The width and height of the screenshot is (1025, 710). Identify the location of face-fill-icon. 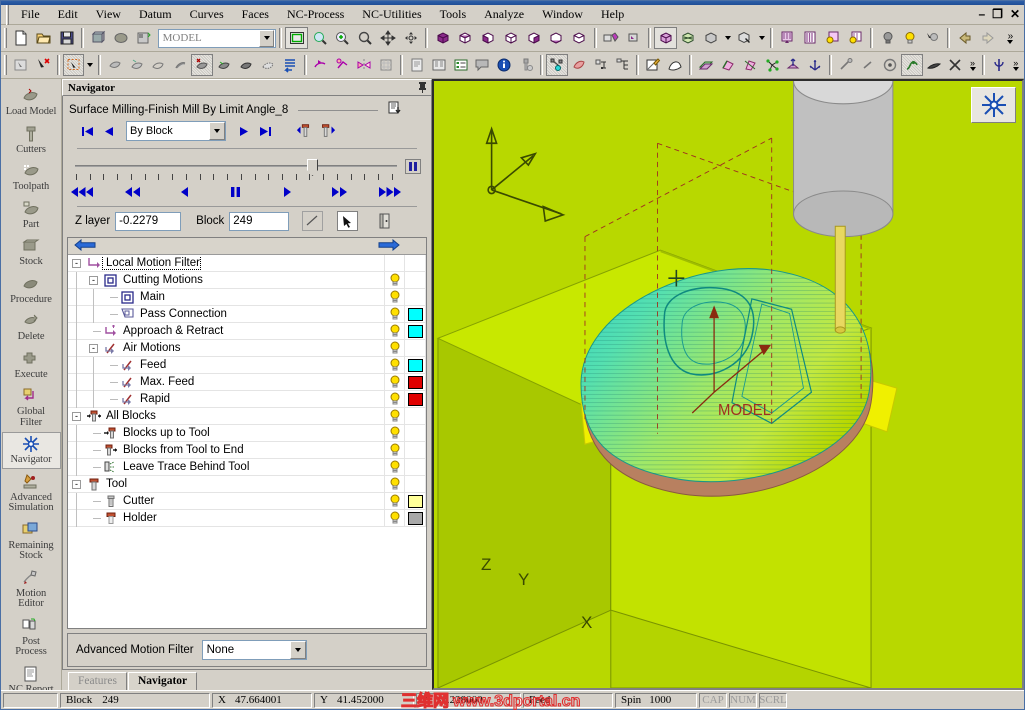
(224, 65).